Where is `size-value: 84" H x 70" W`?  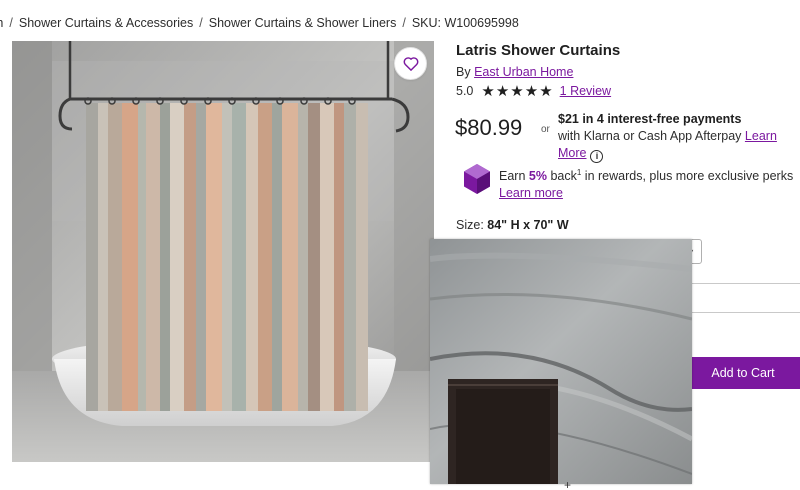 size-value: 84" H x 70" W is located at coordinates (528, 225).